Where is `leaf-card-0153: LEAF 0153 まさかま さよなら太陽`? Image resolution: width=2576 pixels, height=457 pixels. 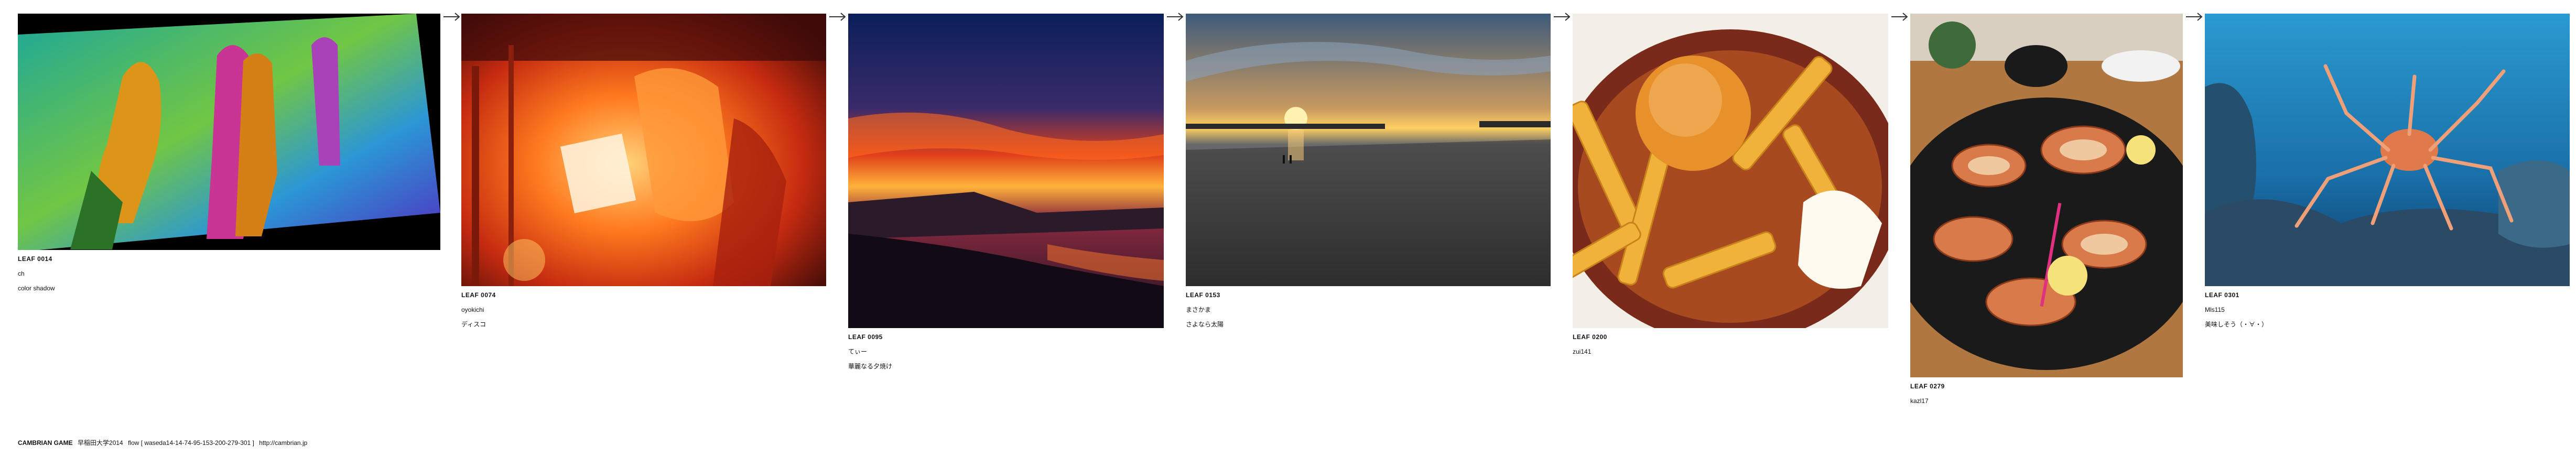 leaf-card-0153: LEAF 0153 まさかま さよなら太陽 is located at coordinates (1368, 175).